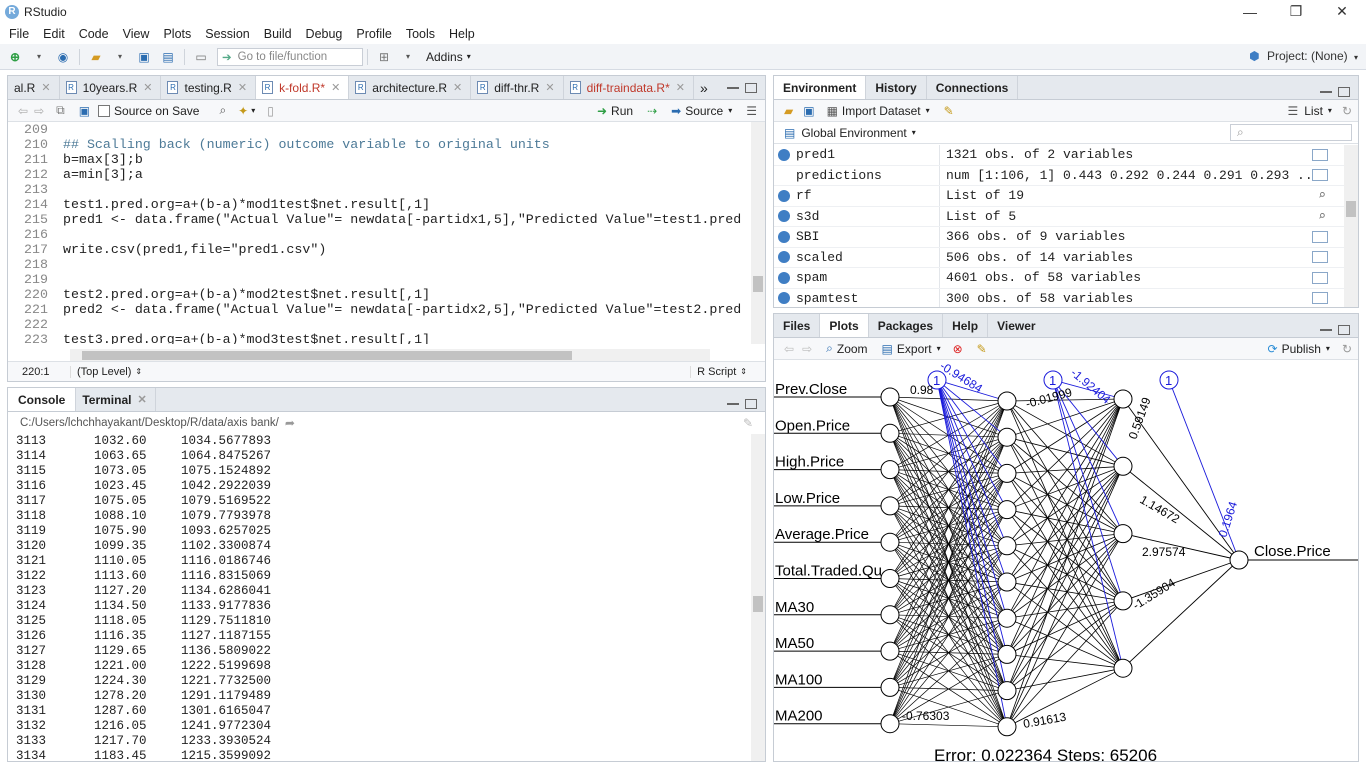 Image resolution: width=1366 pixels, height=768 pixels. What do you see at coordinates (104, 110) in the screenshot?
I see `source-on-save-checkbox` at bounding box center [104, 110].